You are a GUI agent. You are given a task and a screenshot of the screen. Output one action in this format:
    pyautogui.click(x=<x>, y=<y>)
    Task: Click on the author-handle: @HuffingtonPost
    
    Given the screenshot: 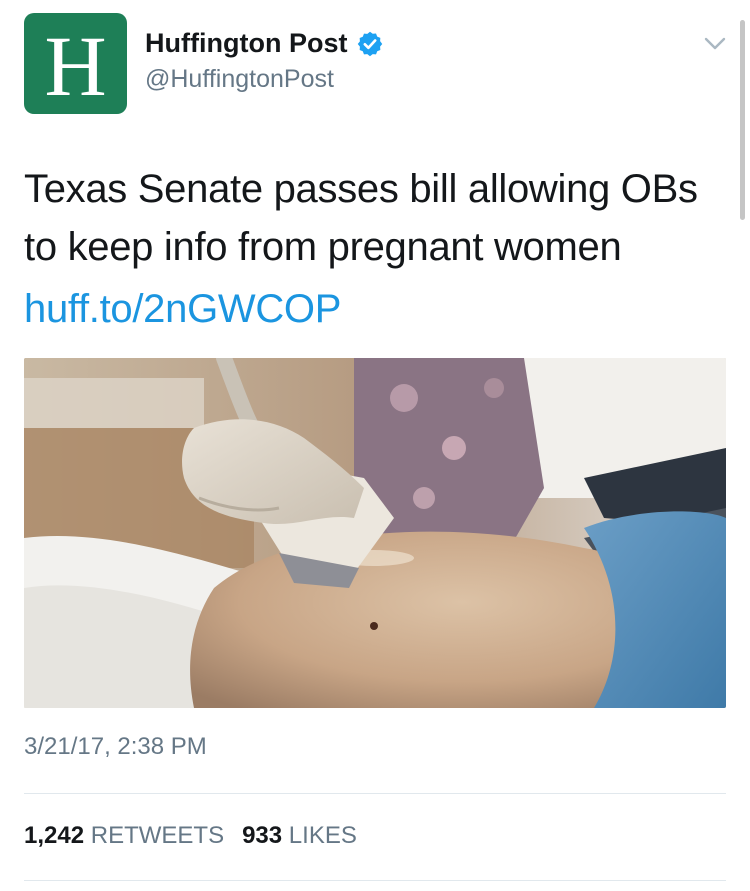 What is the action you would take?
    pyautogui.click(x=239, y=79)
    